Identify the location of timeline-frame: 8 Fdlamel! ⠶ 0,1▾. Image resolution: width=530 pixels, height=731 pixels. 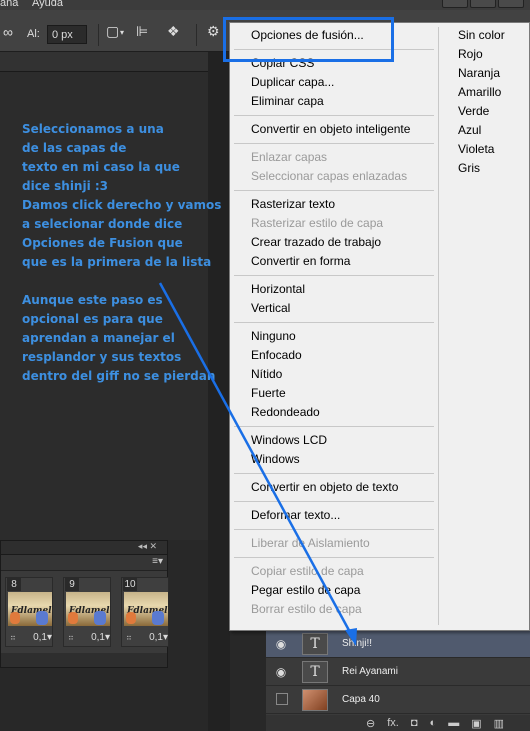
(29, 612).